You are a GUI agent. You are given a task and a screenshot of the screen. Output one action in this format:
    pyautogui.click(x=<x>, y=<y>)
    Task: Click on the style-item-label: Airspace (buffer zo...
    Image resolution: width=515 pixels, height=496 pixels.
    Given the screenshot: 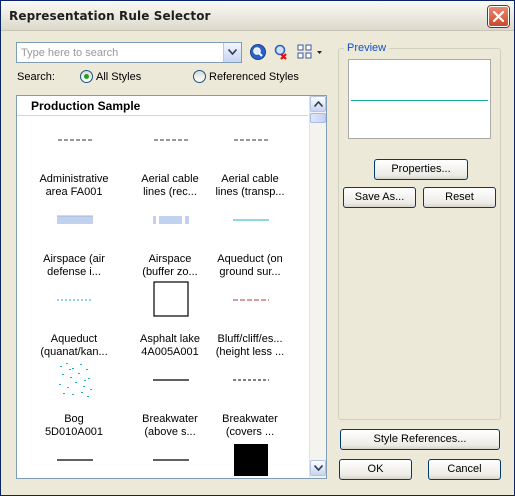 What is the action you would take?
    pyautogui.click(x=170, y=265)
    